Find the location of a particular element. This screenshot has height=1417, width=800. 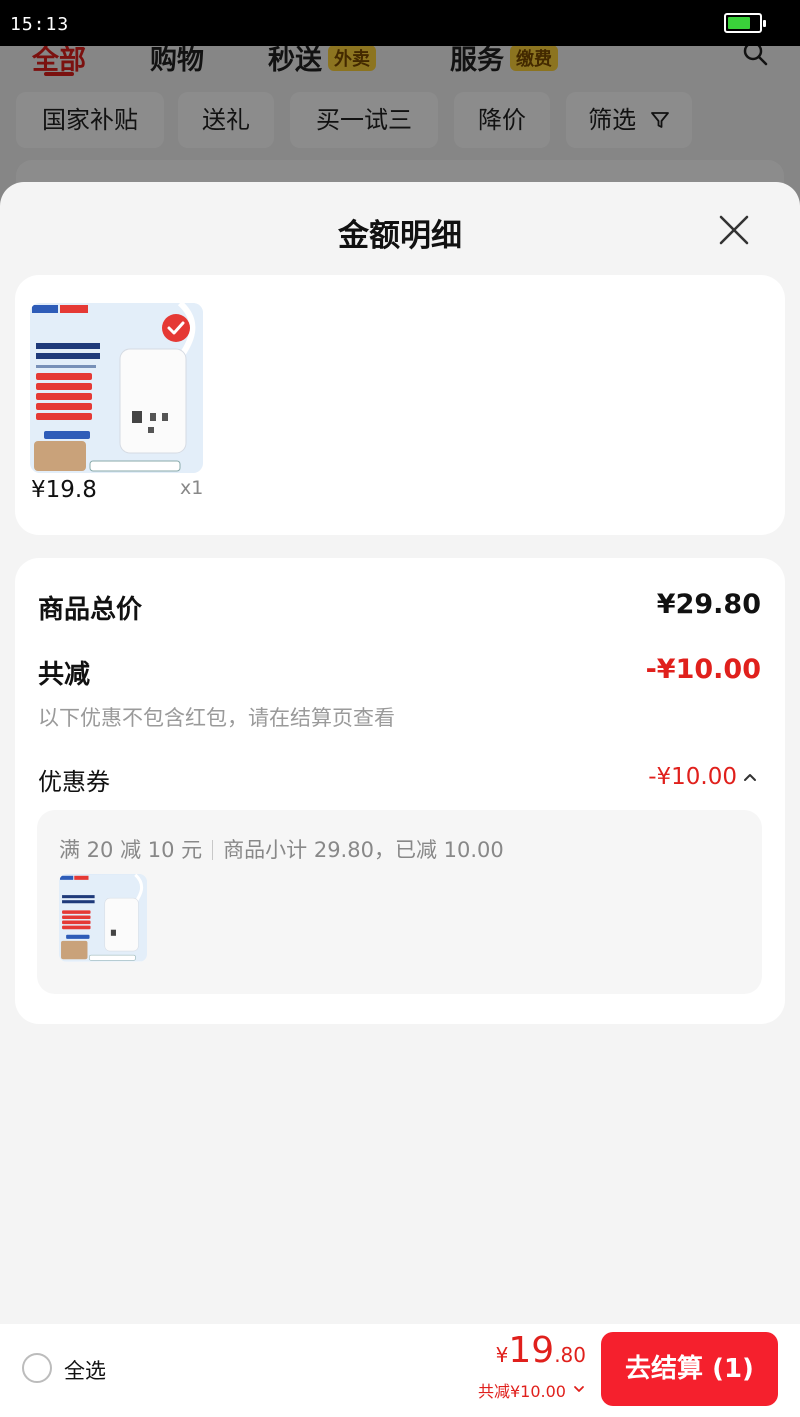

discount-summary: 共减¥10.00 is located at coordinates (522, 1390).